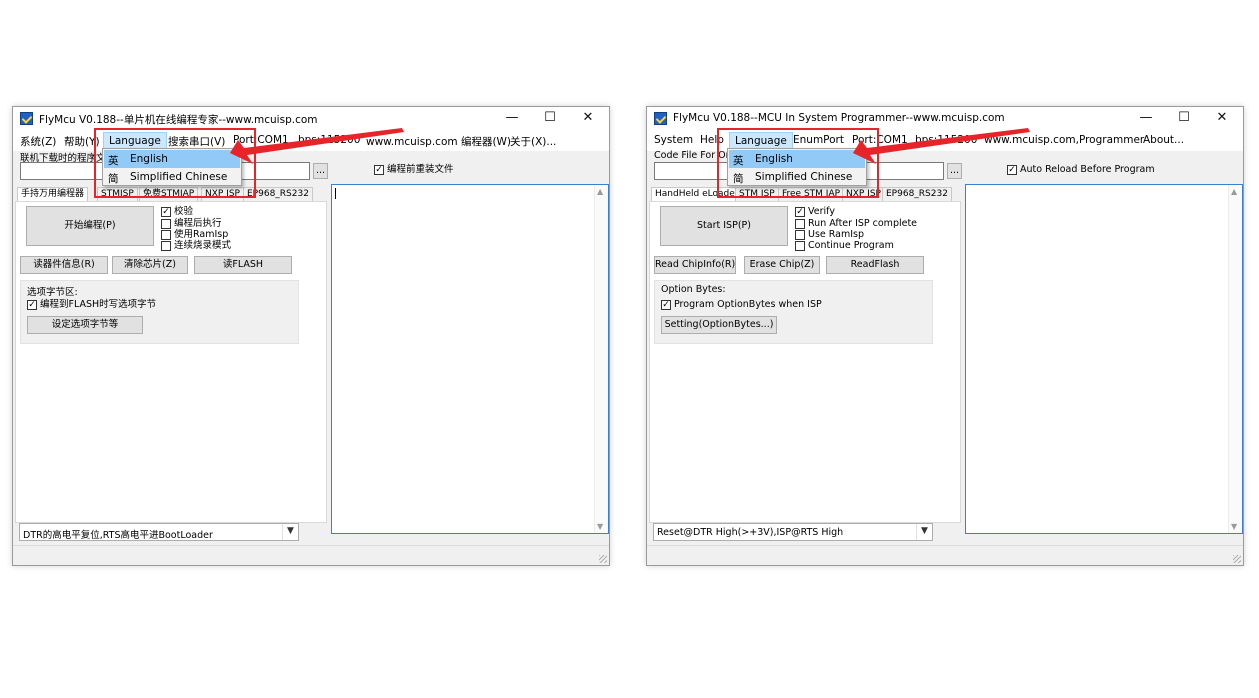 The image size is (1259, 698). I want to click on read-flash-button: 读FLASH, so click(243, 265).